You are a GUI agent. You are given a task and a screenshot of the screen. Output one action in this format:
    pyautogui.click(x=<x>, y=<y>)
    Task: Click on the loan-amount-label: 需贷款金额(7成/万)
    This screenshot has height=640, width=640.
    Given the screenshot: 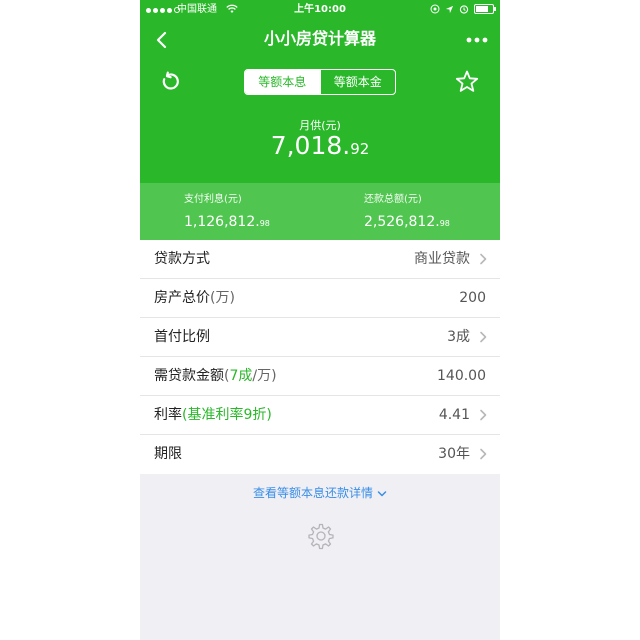 What is the action you would take?
    pyautogui.click(x=215, y=376)
    